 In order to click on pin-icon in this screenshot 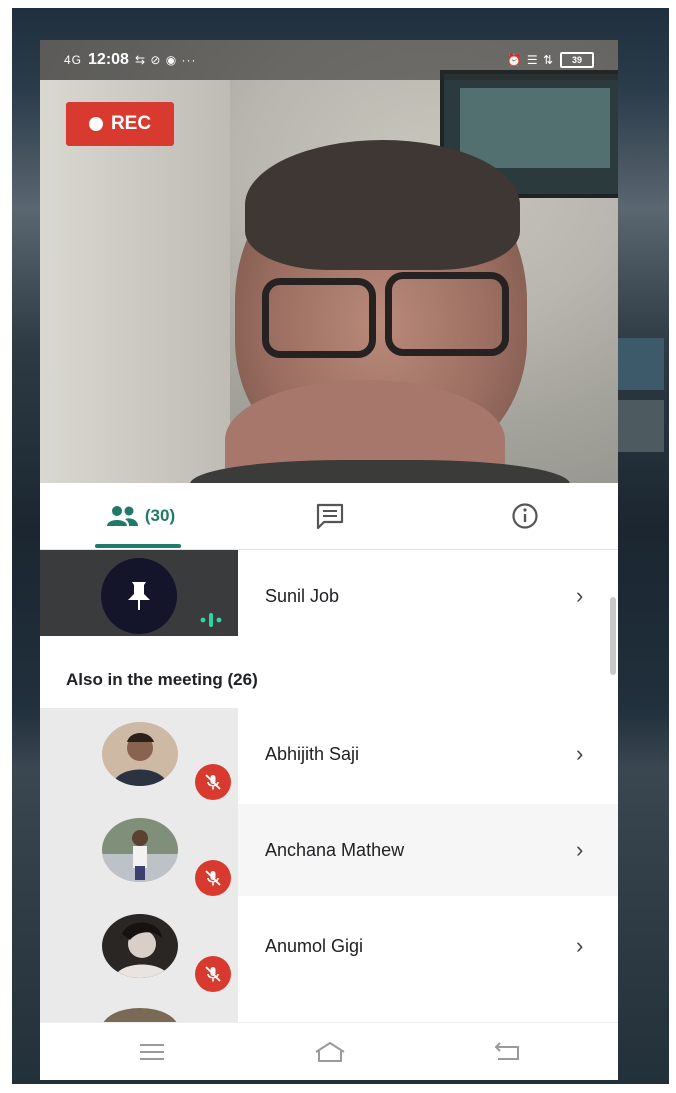, I will do `click(139, 596)`.